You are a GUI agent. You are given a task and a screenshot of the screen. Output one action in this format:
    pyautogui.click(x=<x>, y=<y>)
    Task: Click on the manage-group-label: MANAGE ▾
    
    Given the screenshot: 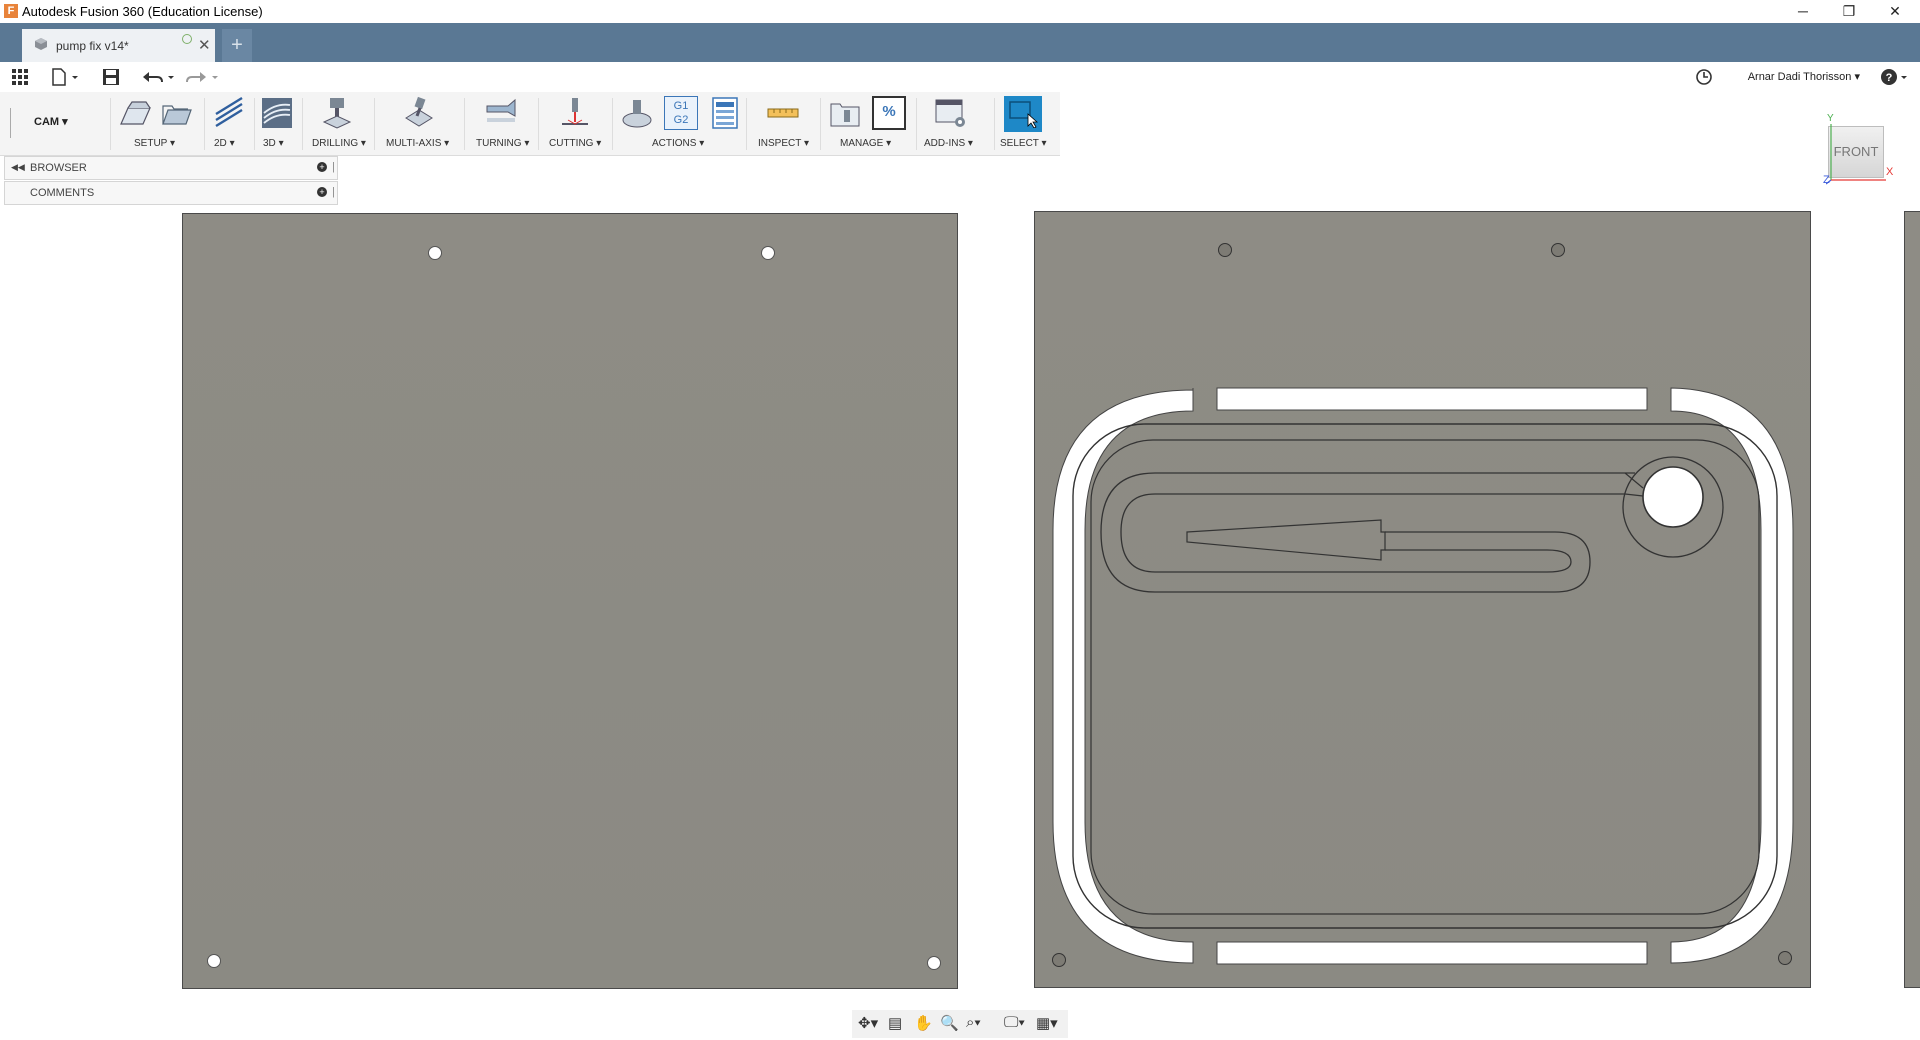 What is the action you would take?
    pyautogui.click(x=865, y=143)
    